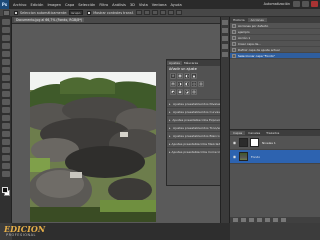 The height and width of the screenshot is (240, 320). I want to click on auto-select-dropdown: Grupo, so click(76, 12).